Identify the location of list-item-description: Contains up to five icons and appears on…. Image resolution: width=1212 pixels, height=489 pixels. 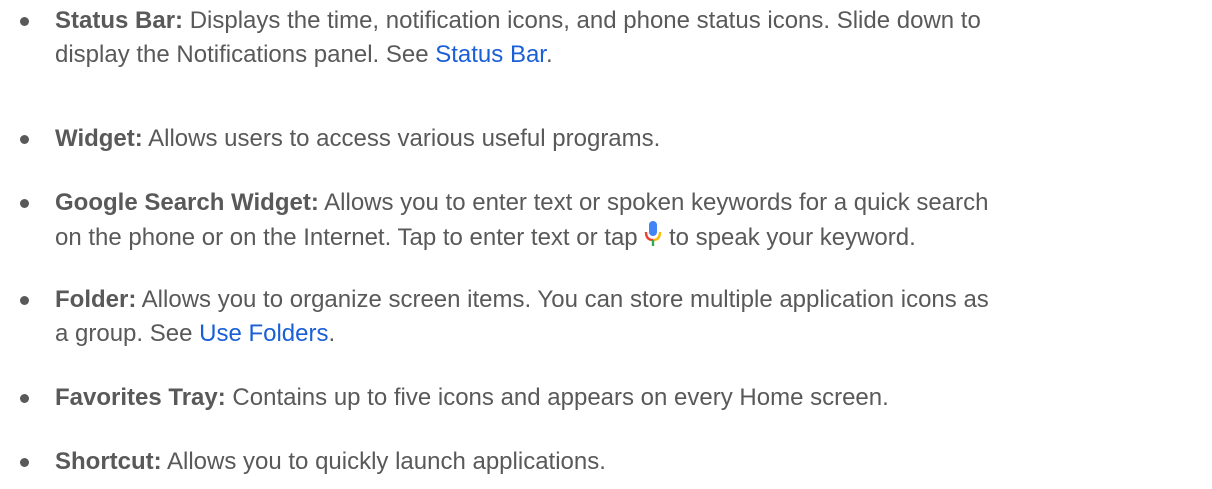
(560, 397).